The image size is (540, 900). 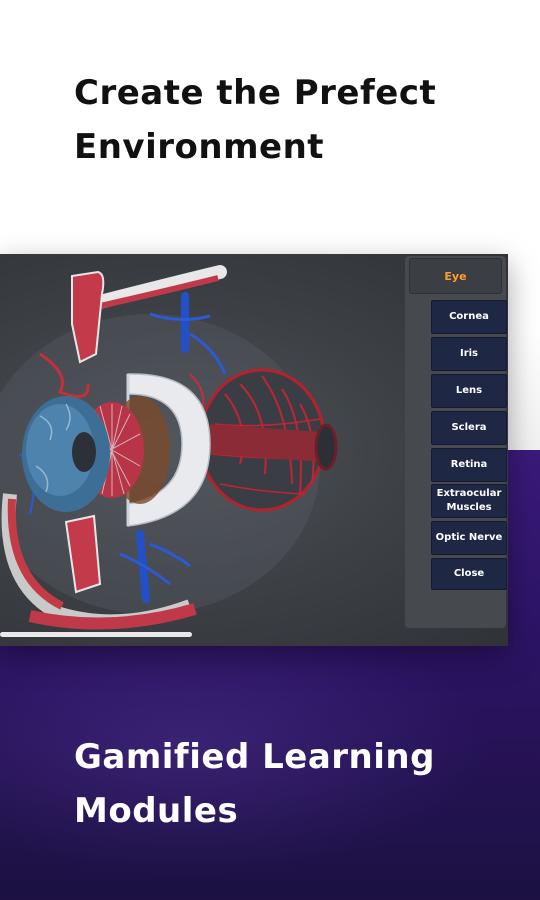 What do you see at coordinates (469, 354) in the screenshot?
I see `iris-button: Iris` at bounding box center [469, 354].